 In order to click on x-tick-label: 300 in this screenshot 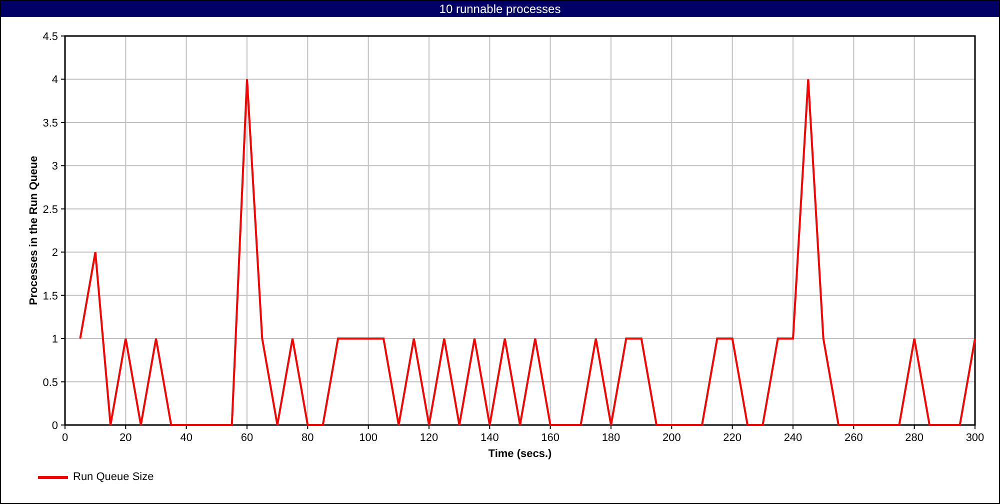, I will do `click(975, 438)`.